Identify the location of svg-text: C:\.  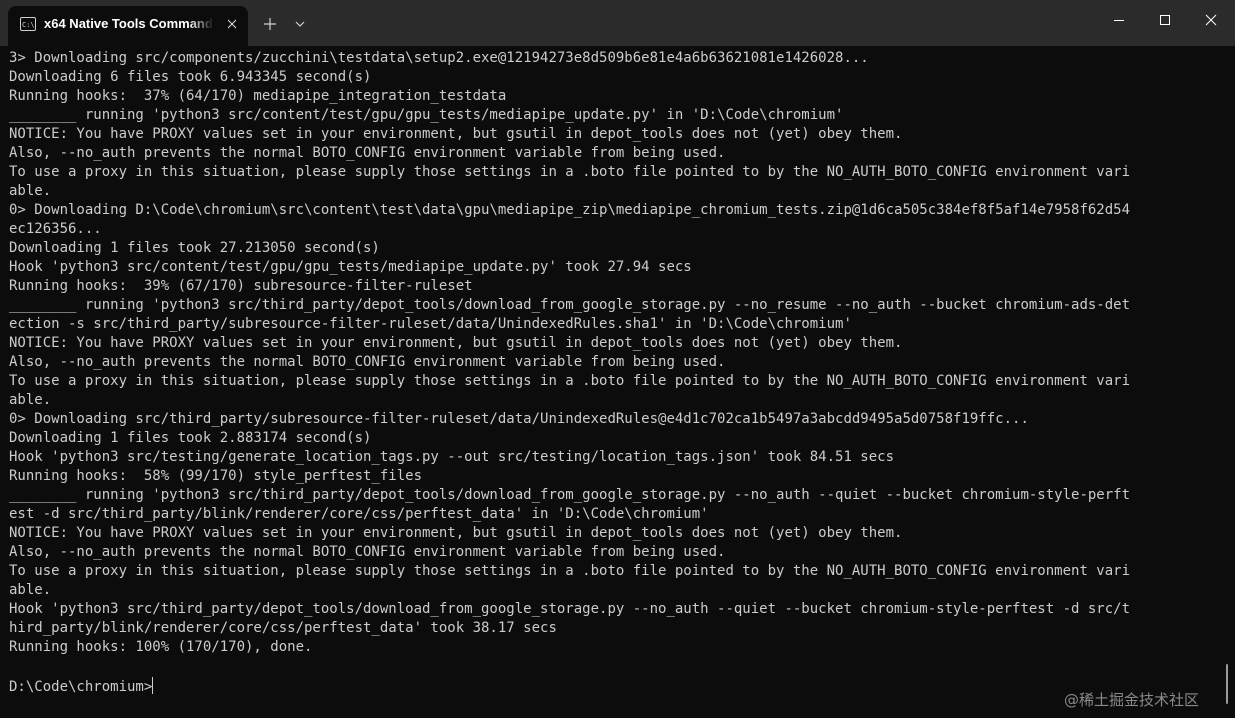
(28, 25).